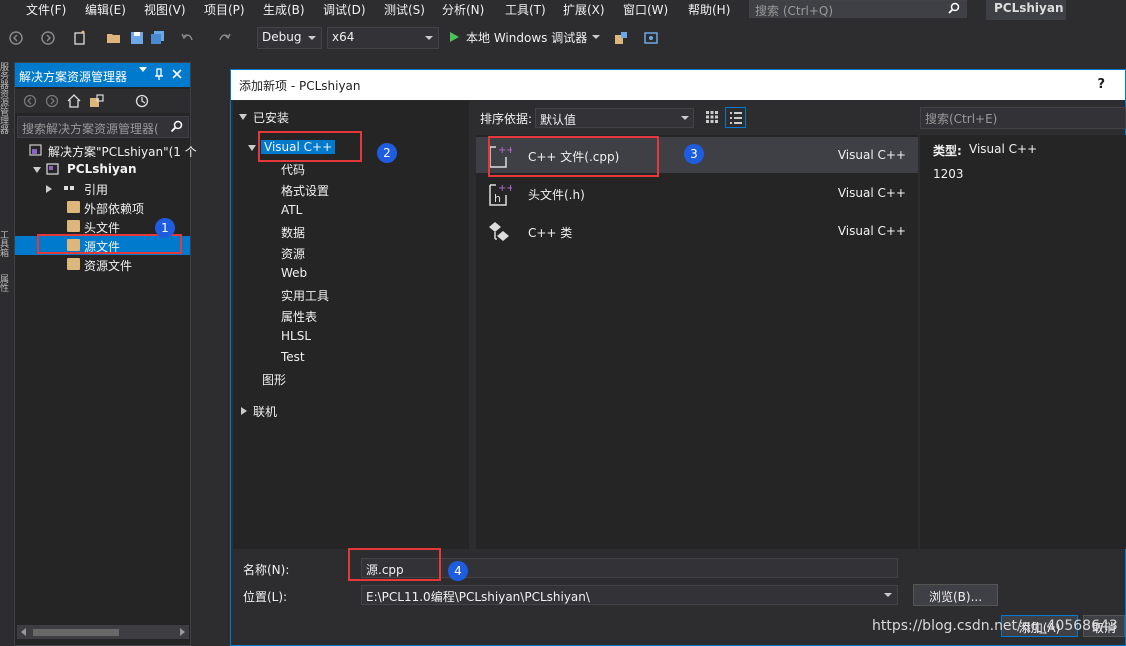  I want to click on watermark: https://blog.csdn.net/qq_40568643, so click(995, 626).